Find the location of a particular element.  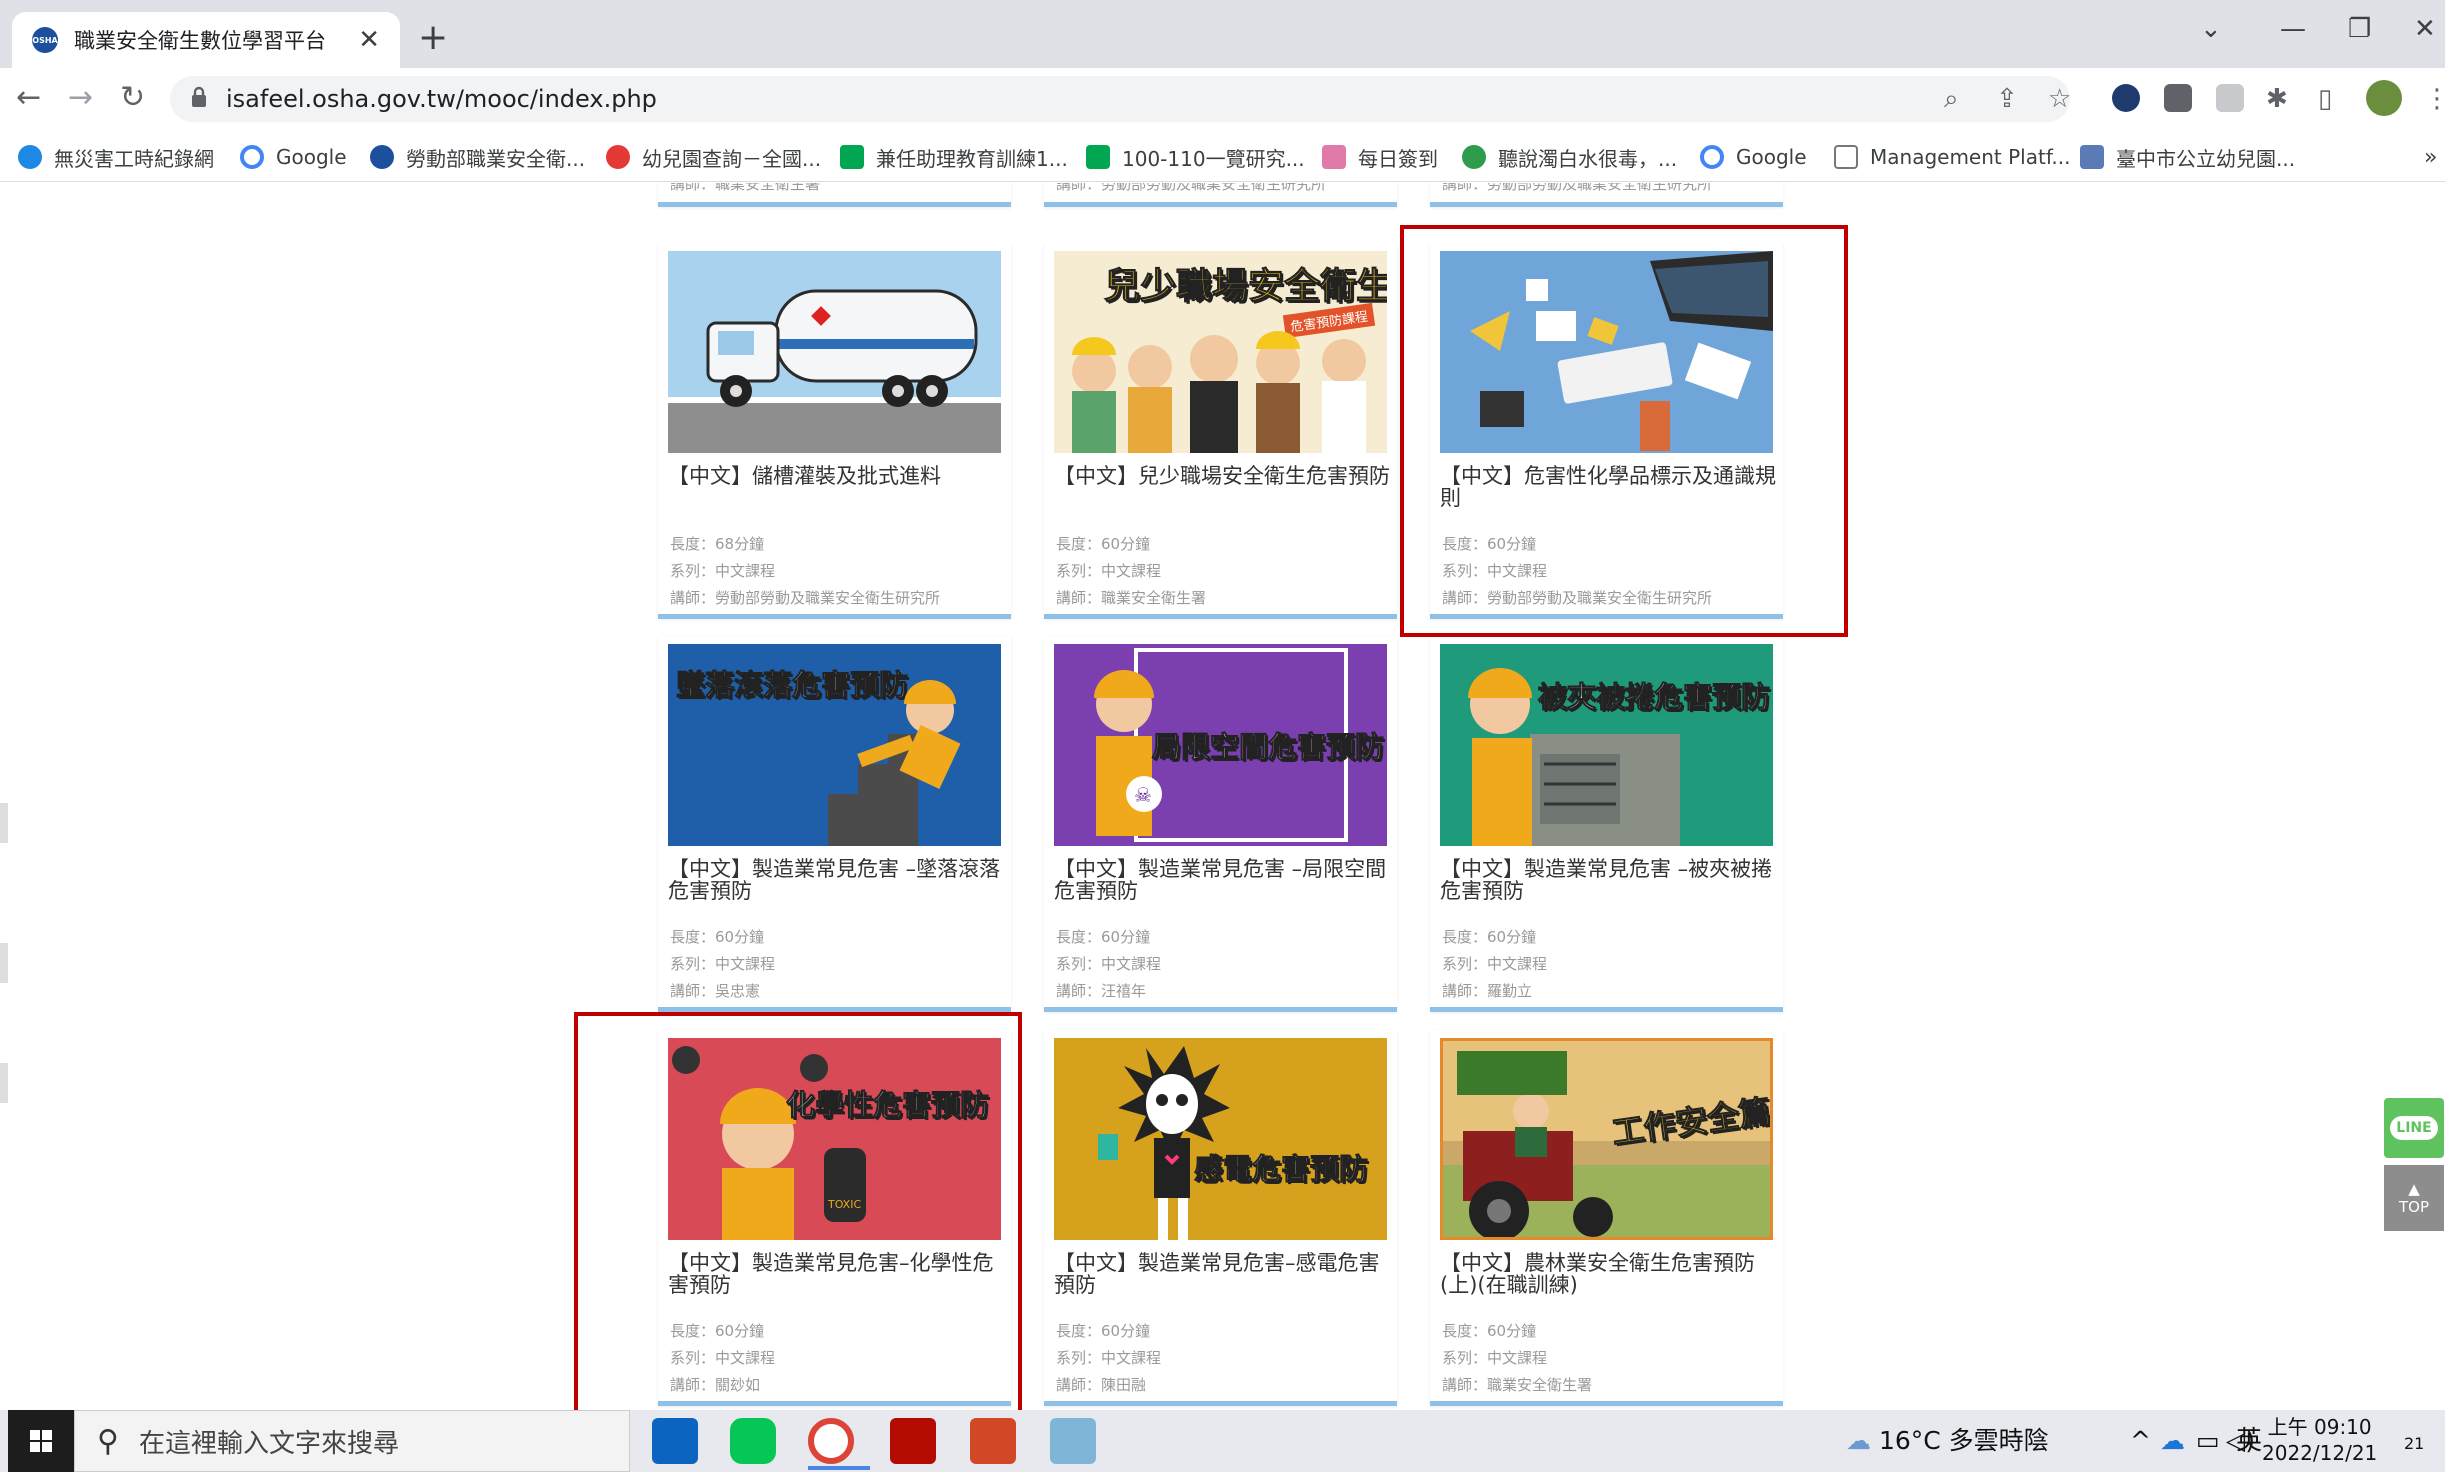

tab-title: 職業安全衛生數位學習平台 is located at coordinates (200, 41).